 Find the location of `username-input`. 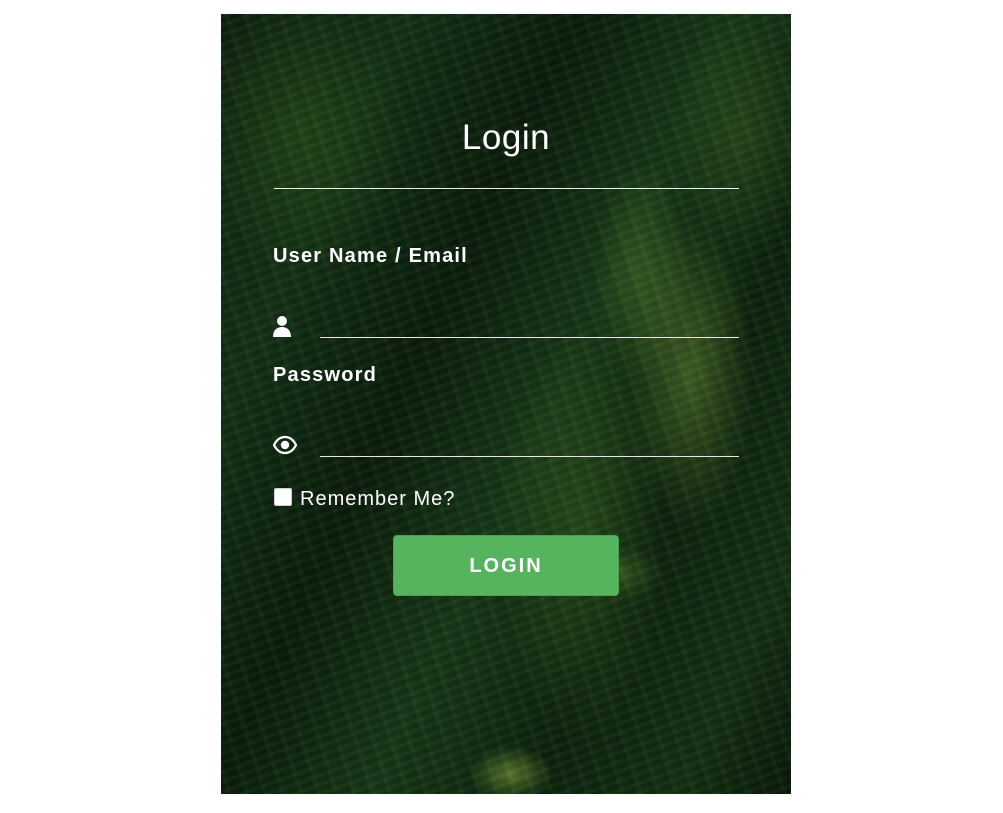

username-input is located at coordinates (529, 324).